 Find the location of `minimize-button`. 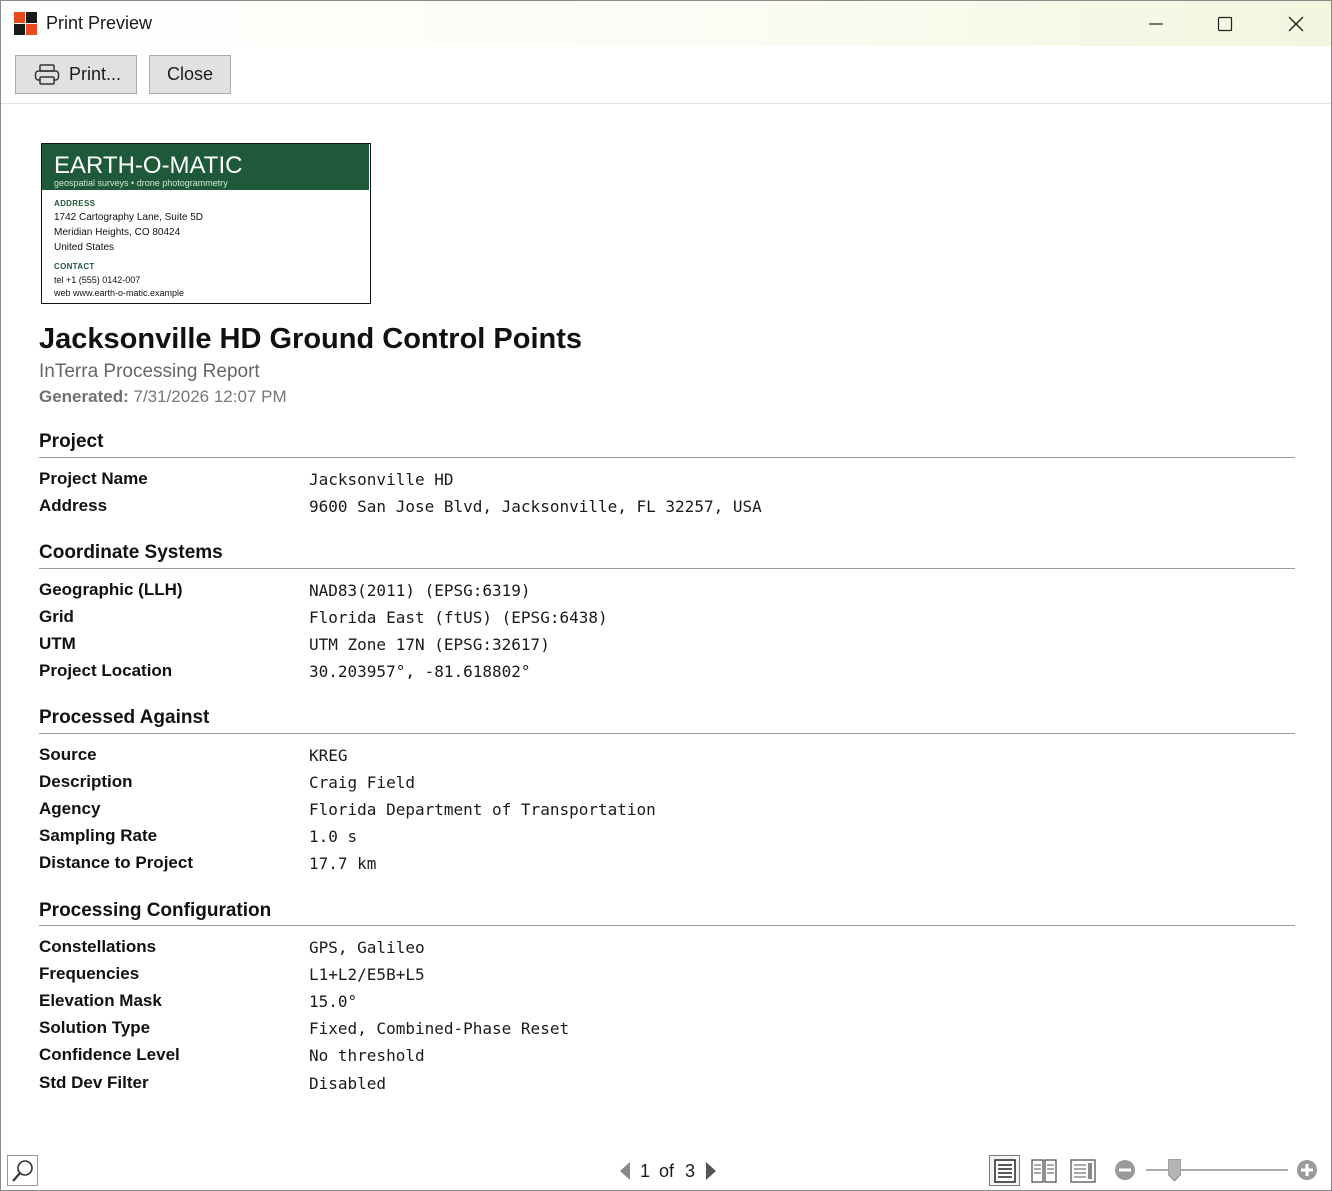

minimize-button is located at coordinates (1156, 23).